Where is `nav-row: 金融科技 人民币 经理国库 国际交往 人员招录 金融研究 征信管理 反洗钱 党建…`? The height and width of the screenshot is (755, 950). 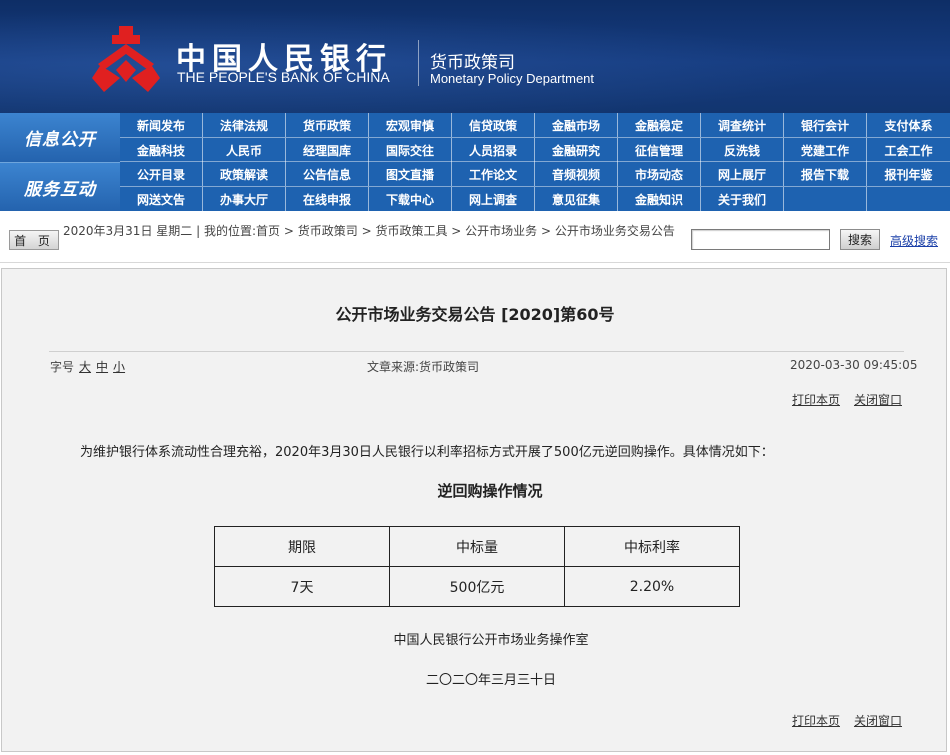
nav-row: 金融科技 人民币 经理国库 国际交往 人员招录 金融研究 征信管理 反洗钱 党建… is located at coordinates (535, 150).